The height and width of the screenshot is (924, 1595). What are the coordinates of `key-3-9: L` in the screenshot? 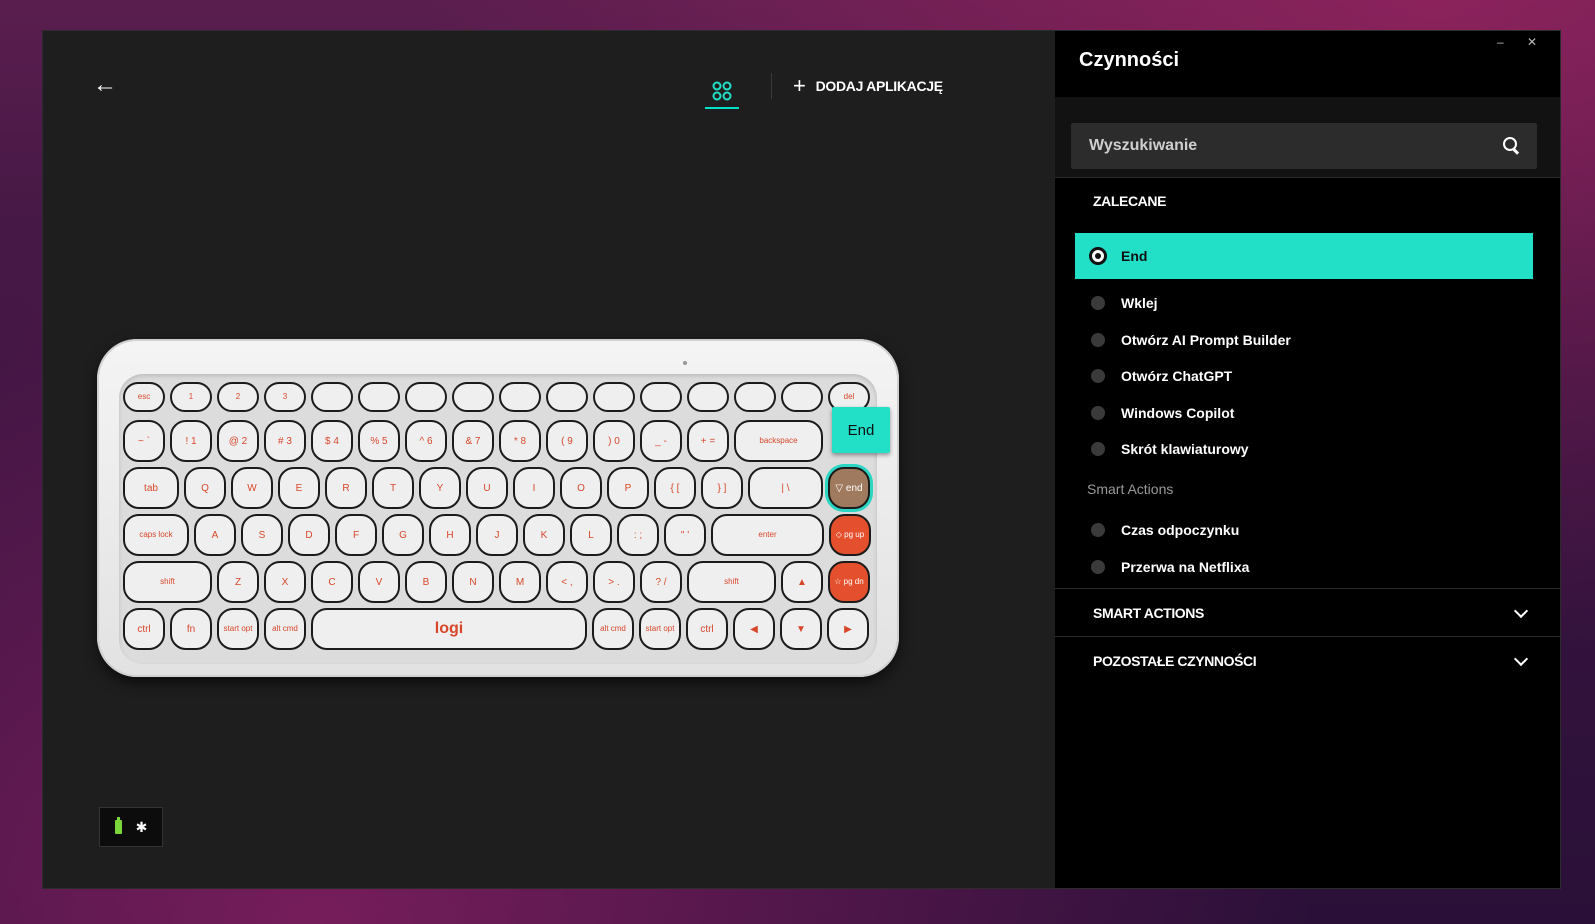 It's located at (591, 535).